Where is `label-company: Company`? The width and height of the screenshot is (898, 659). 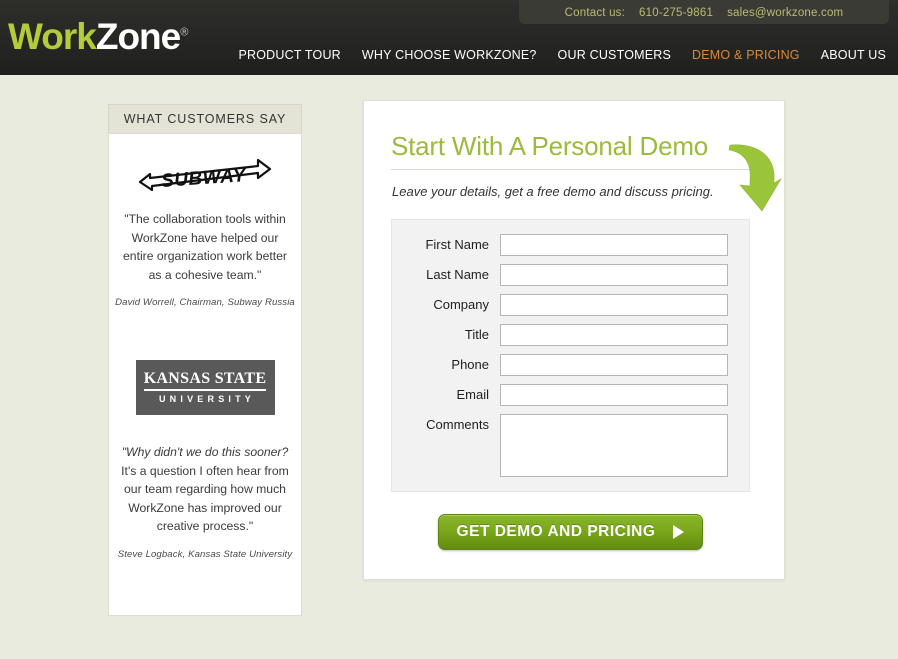 label-company: Company is located at coordinates (461, 304).